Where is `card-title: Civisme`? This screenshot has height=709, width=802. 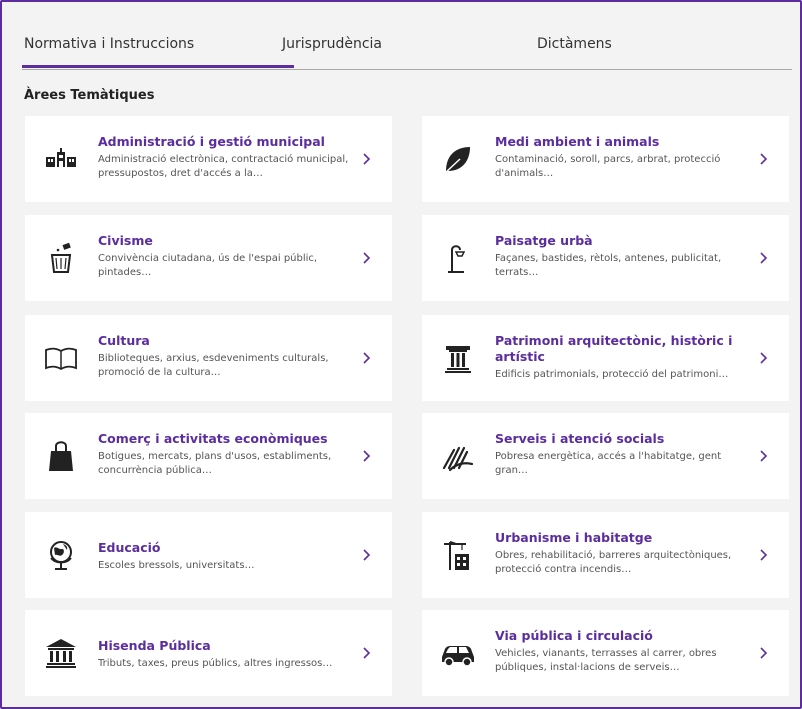 card-title: Civisme is located at coordinates (125, 240).